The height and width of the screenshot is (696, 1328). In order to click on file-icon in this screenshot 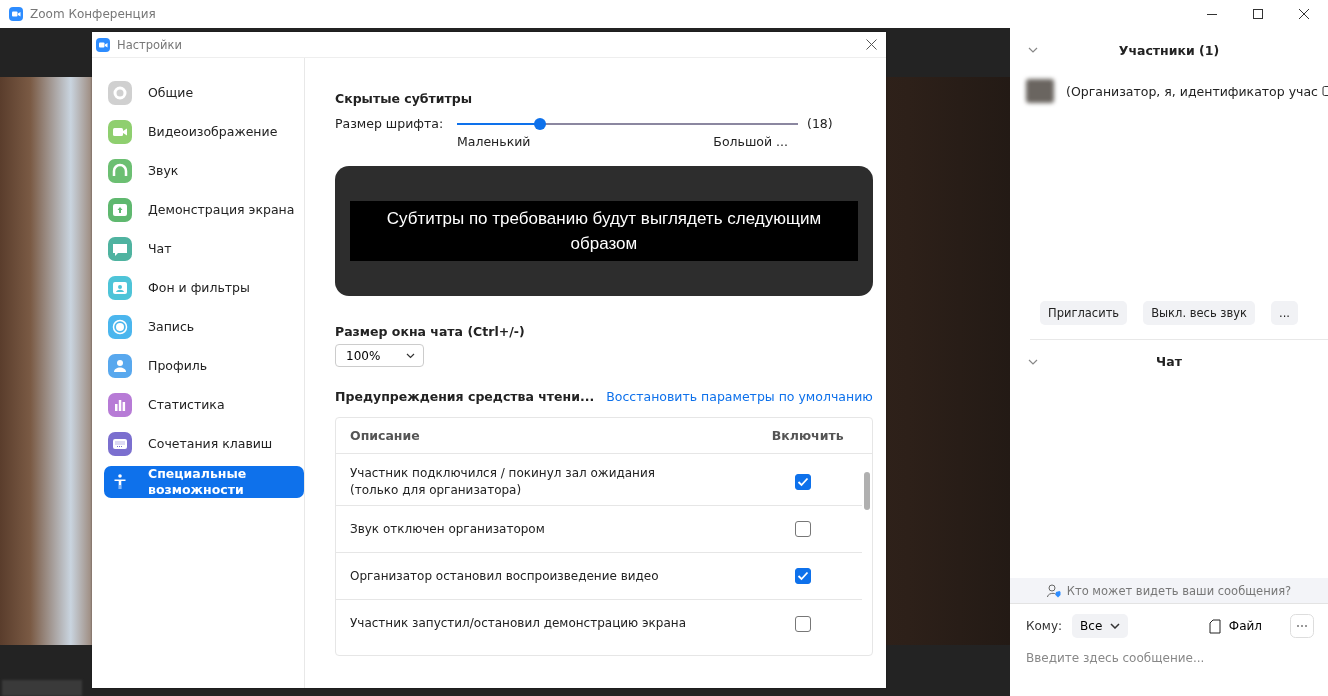, I will do `click(1214, 626)`.